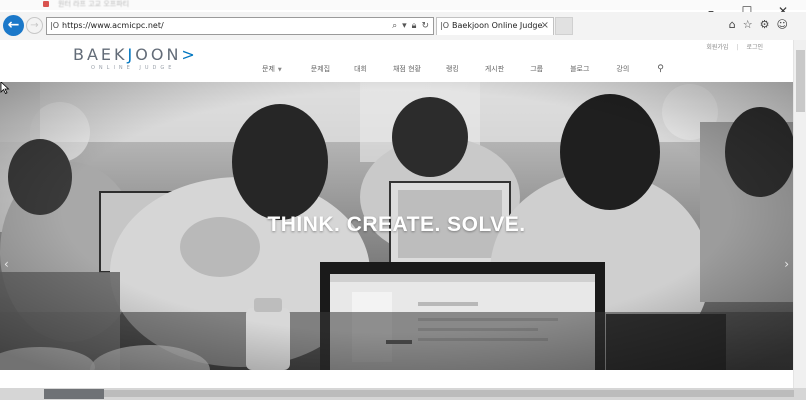  What do you see at coordinates (449, 393) in the screenshot?
I see `taskbar-progress` at bounding box center [449, 393].